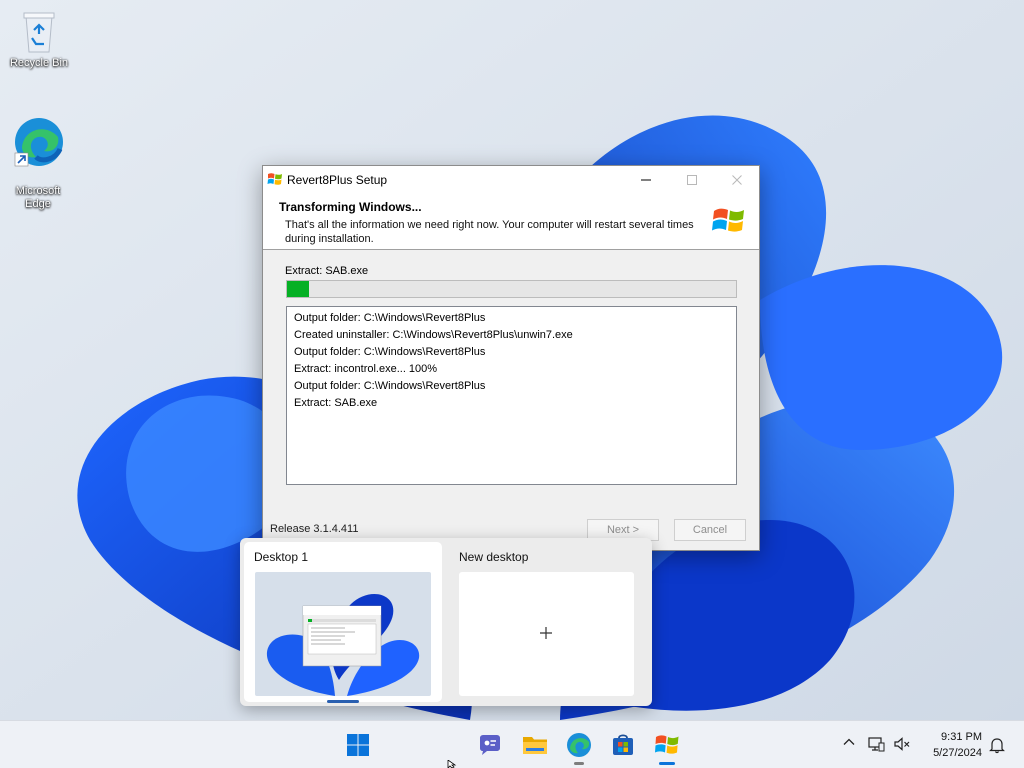  I want to click on desktop-icon-microsoft-edge: Microsoft Edge, so click(38, 157).